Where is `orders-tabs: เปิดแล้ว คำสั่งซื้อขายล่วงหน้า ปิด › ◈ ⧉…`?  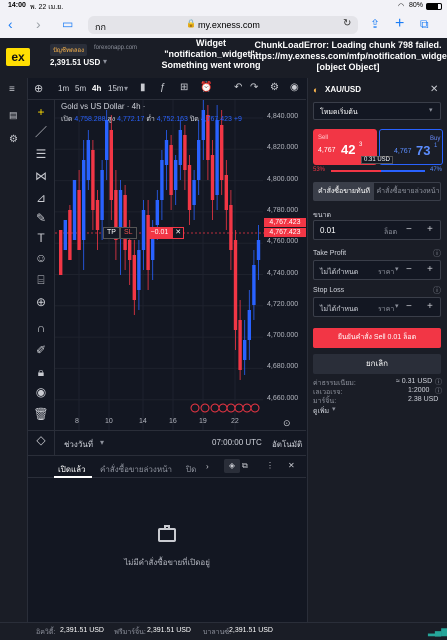
orders-tabs: เปิดแล้ว คำสั่งซื้อขายล่วงหน้า ปิด › ◈ ⧉… is located at coordinates (167, 467).